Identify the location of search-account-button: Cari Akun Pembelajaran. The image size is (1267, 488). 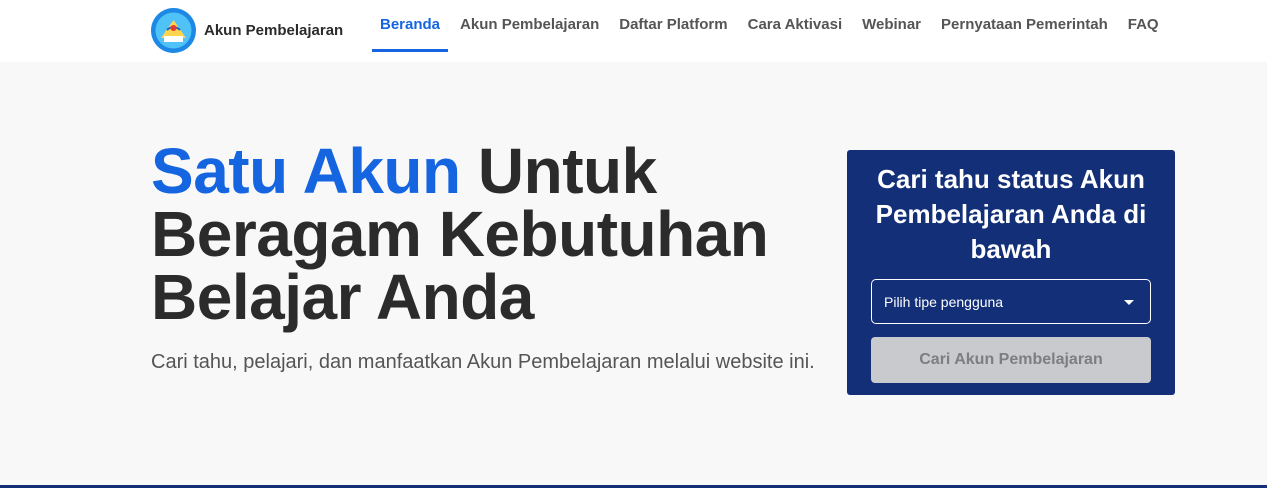
(1011, 360).